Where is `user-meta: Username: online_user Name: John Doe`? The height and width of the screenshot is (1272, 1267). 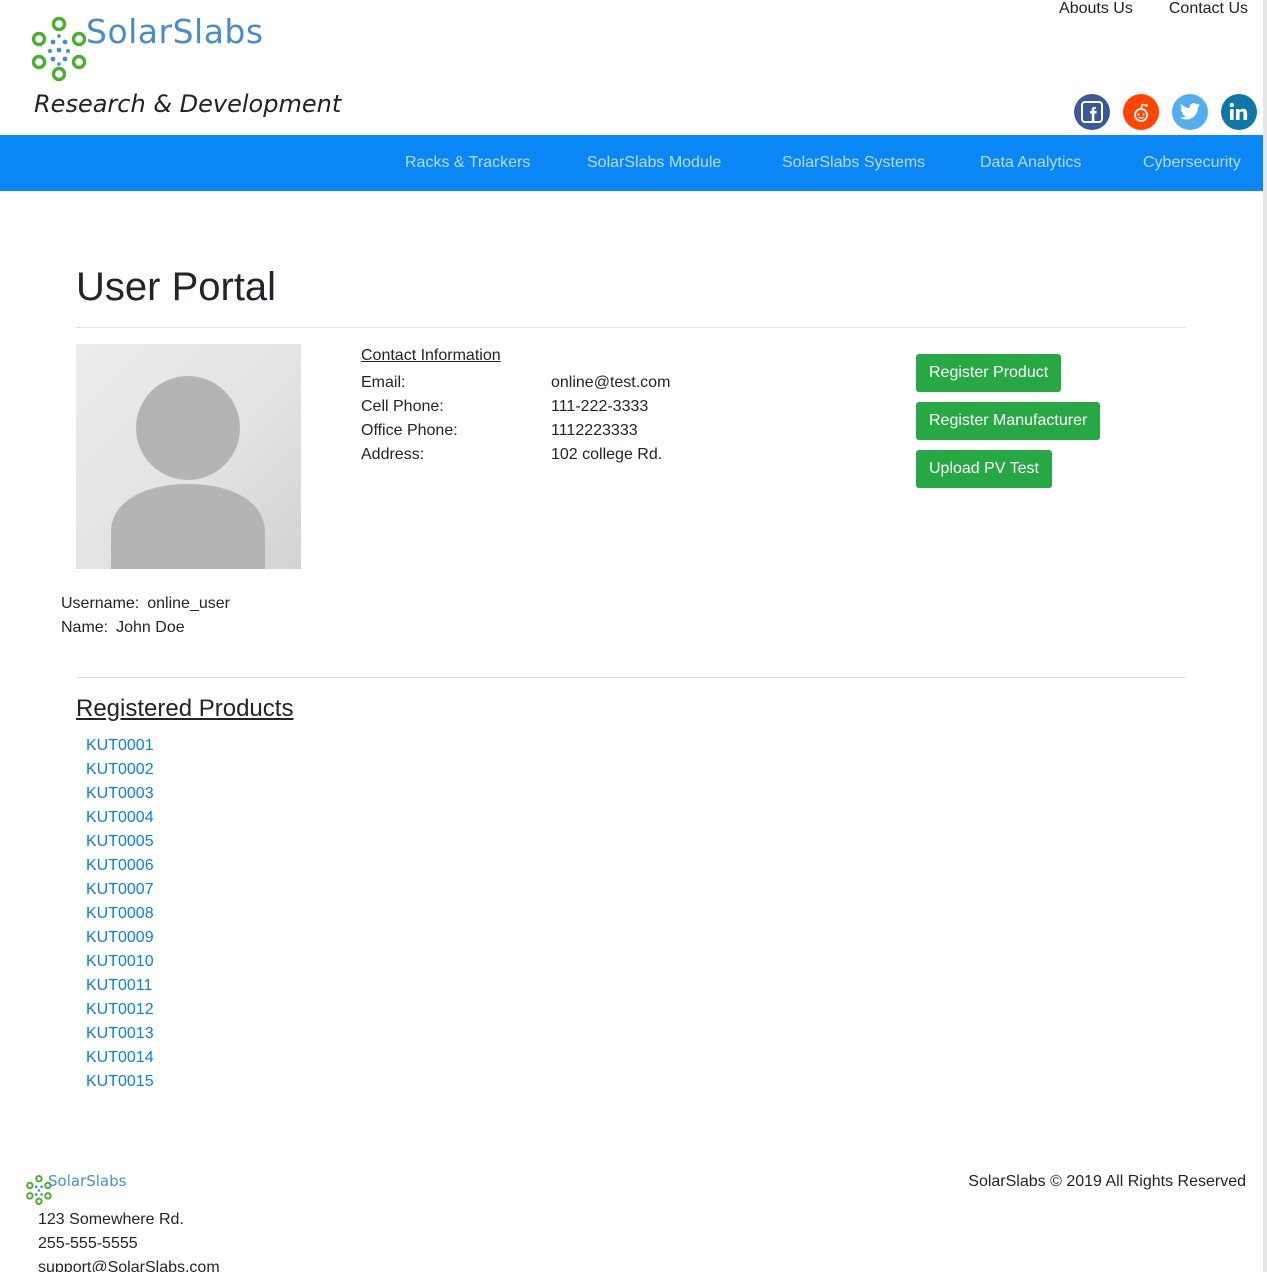
user-meta: Username: online_user Name: John Doe is located at coordinates (145, 616).